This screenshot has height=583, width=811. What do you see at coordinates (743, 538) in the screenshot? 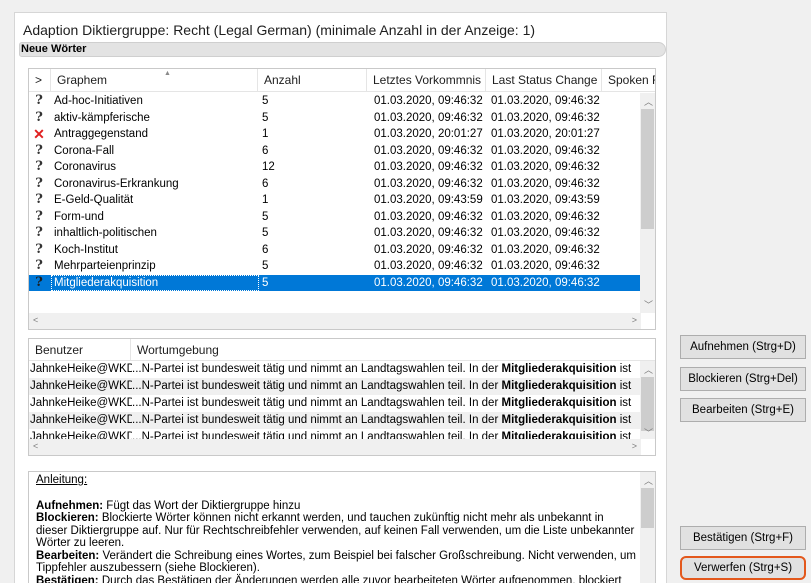
I see `bestaetigen-button: Bestätigen (Strg+F)` at bounding box center [743, 538].